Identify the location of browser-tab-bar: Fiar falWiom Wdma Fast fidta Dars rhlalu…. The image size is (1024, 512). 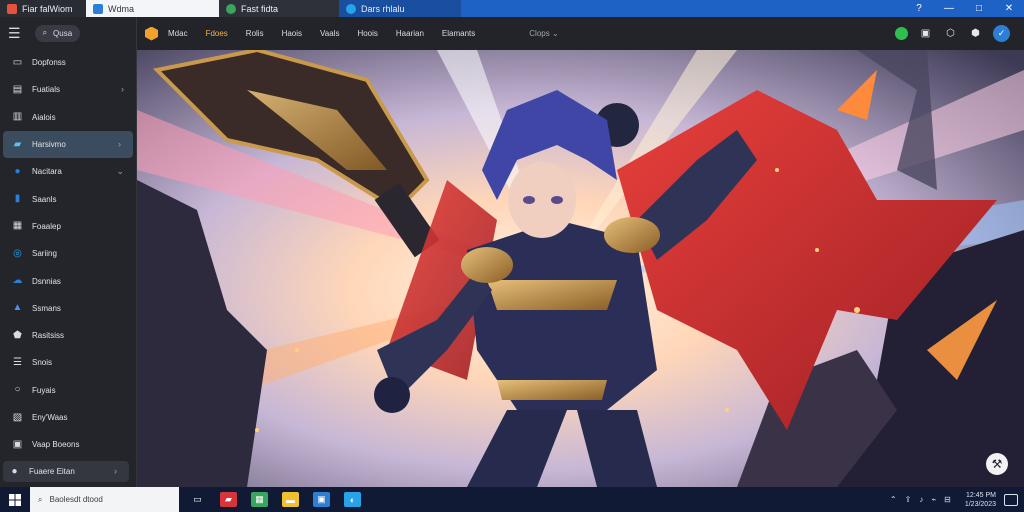
(512, 8).